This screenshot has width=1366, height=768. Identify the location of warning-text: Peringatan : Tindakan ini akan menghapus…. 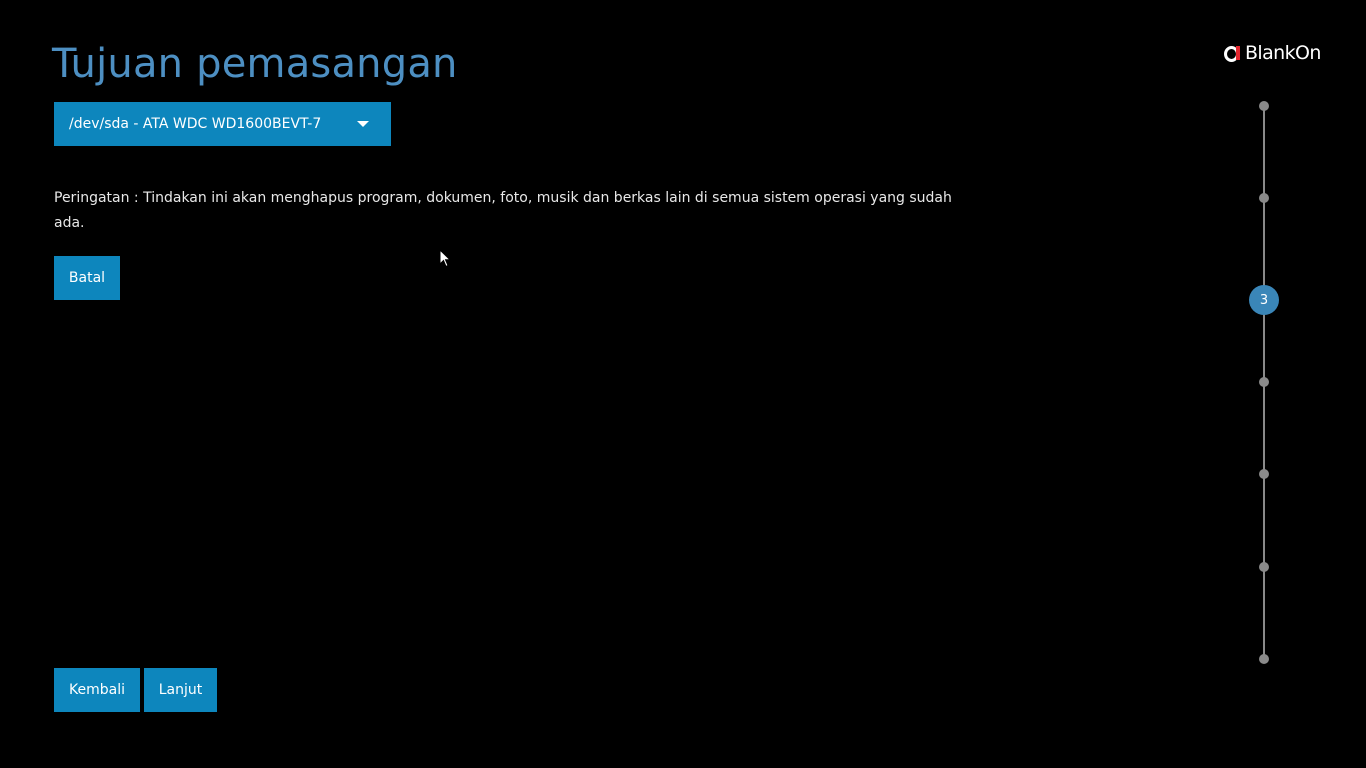
(503, 210).